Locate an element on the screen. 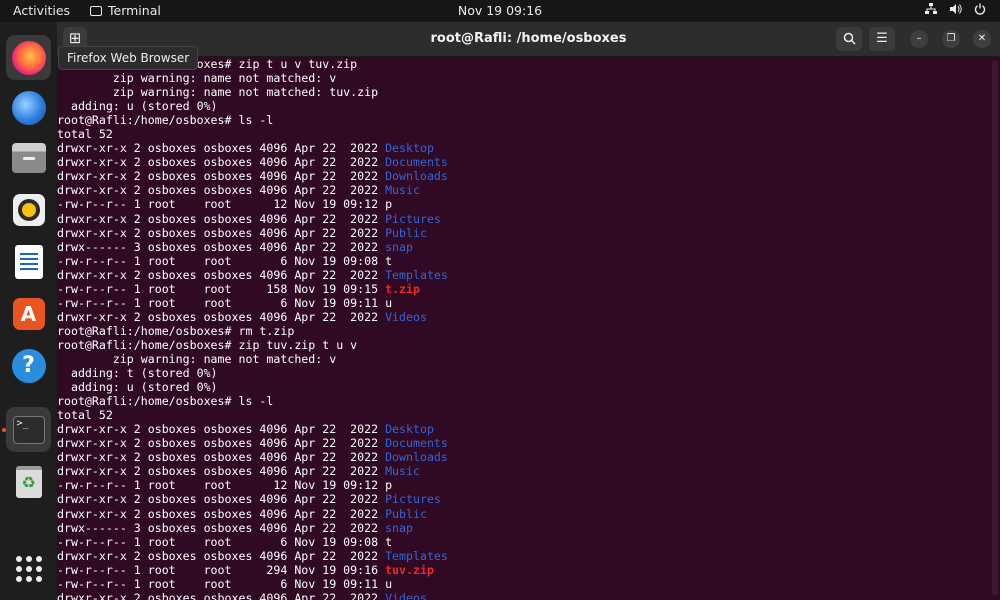 The image size is (1000, 600). menu-button: ☰ is located at coordinates (882, 39).